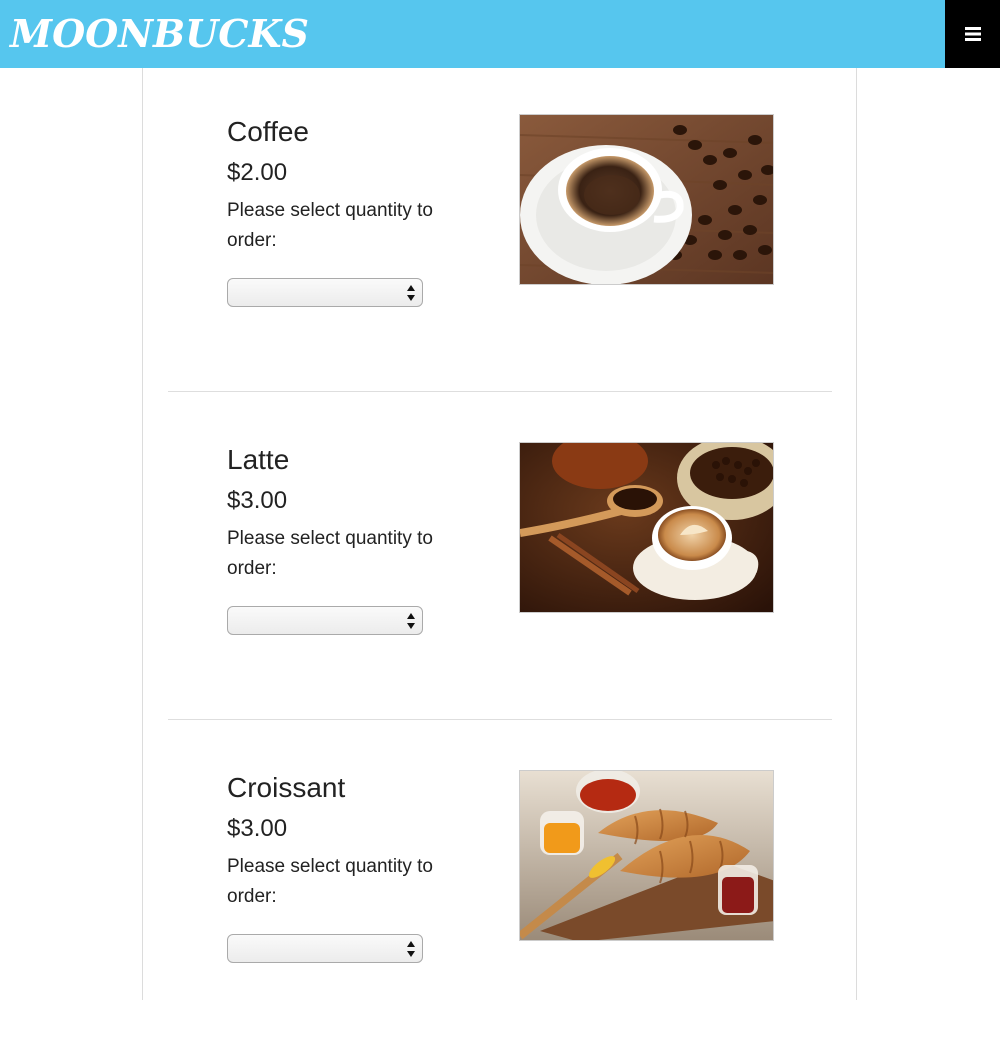 The image size is (1000, 1052). I want to click on product-name: Coffee, so click(268, 131).